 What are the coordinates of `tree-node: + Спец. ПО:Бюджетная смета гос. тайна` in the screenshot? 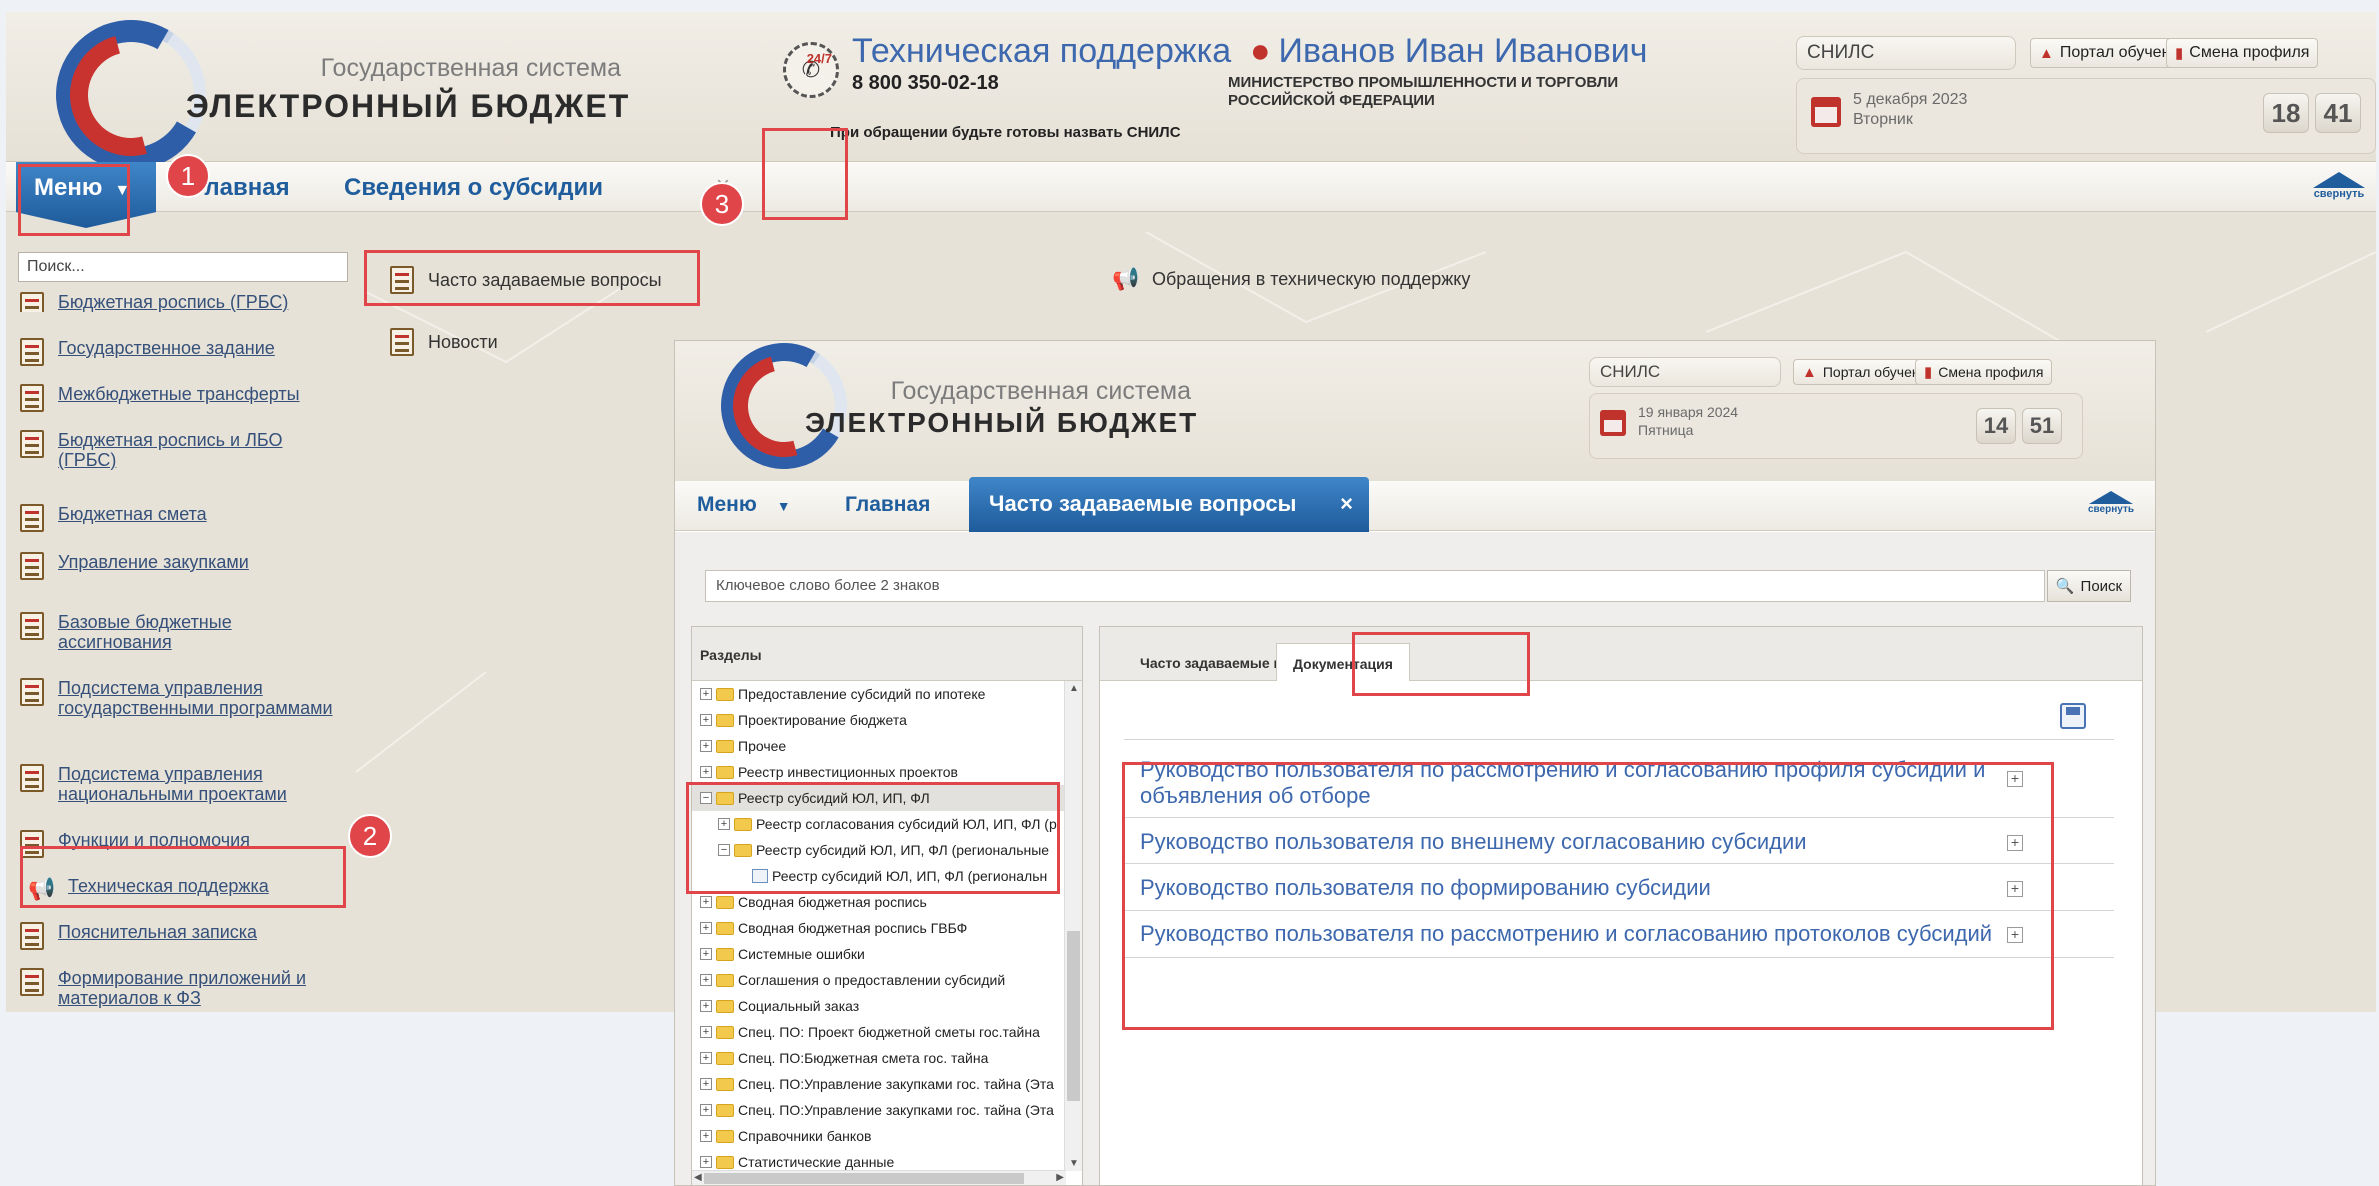 It's located at (840, 1058).